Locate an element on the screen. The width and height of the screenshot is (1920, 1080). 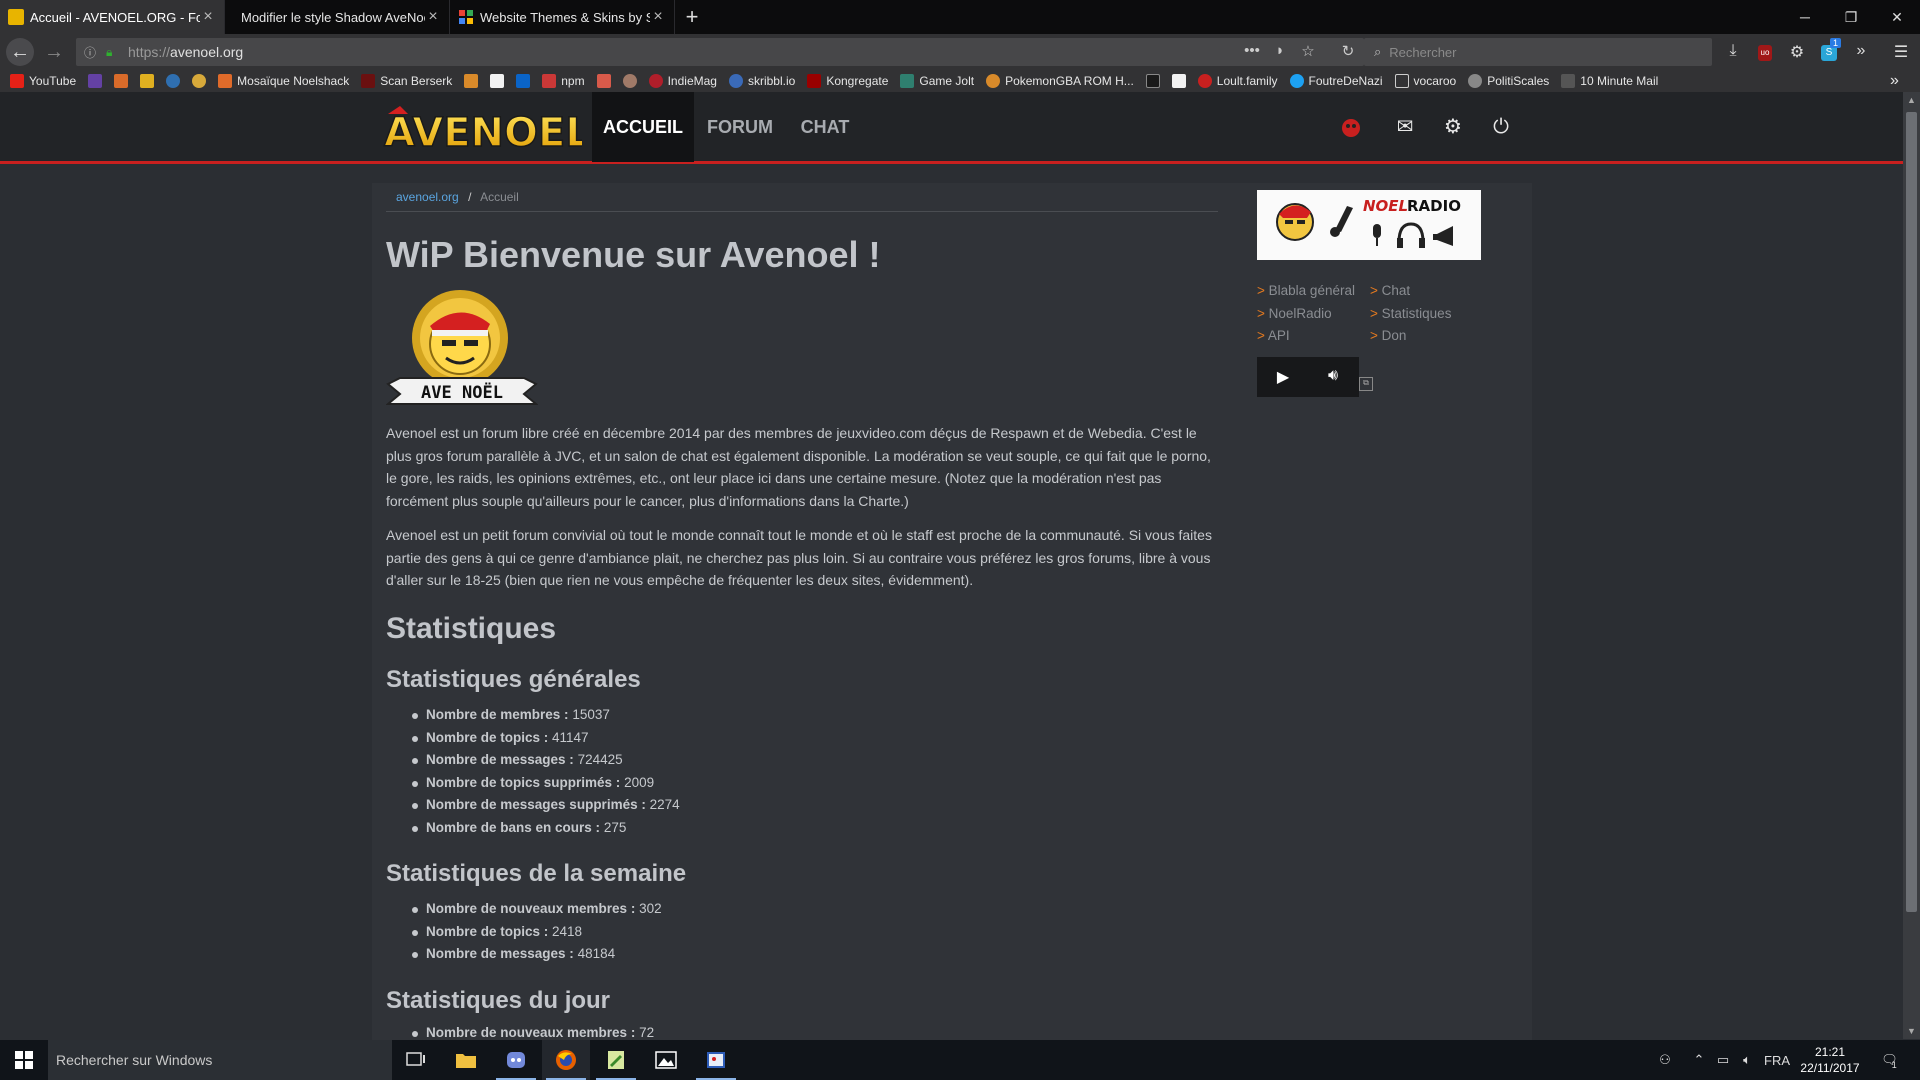
list-item: Nombre de topics : 2418 is located at coordinates (537, 932).